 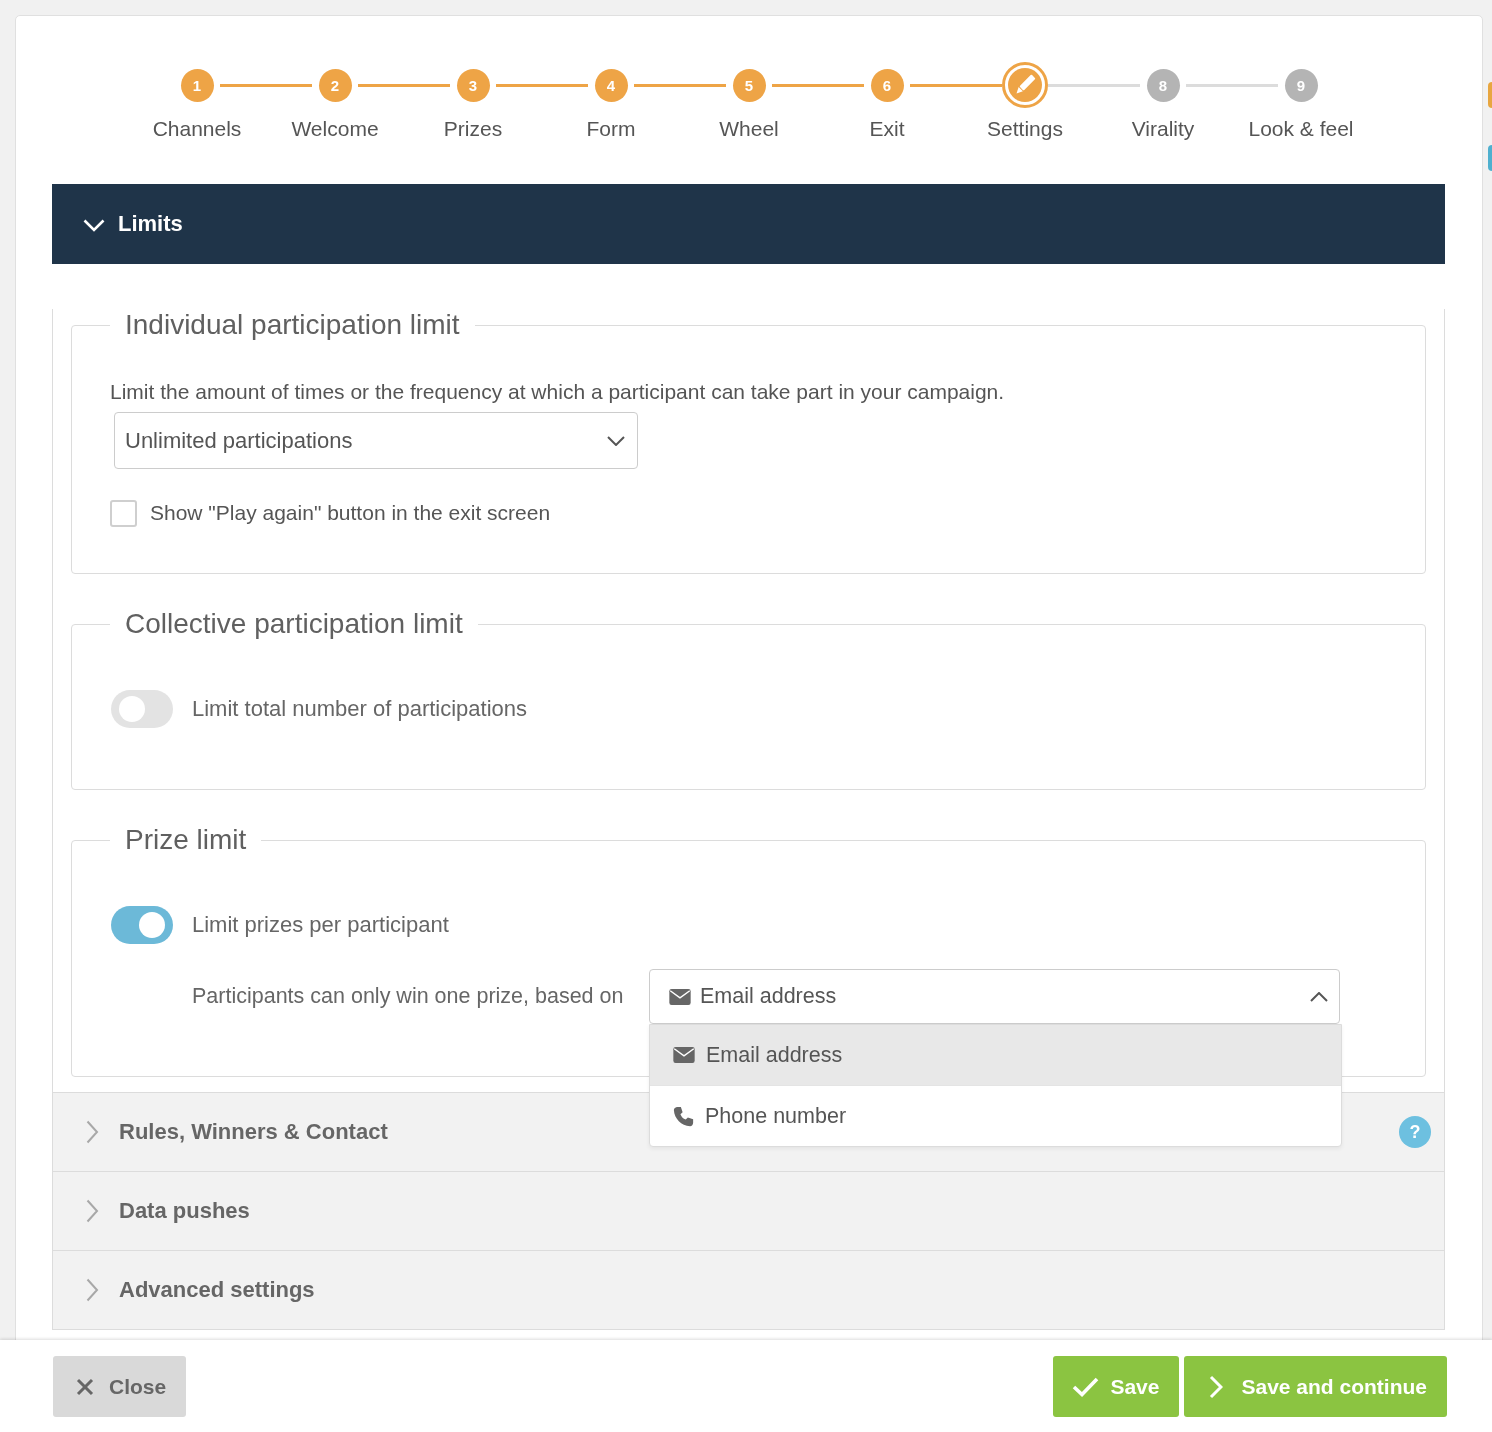 What do you see at coordinates (683, 1116) in the screenshot?
I see `phone-icon` at bounding box center [683, 1116].